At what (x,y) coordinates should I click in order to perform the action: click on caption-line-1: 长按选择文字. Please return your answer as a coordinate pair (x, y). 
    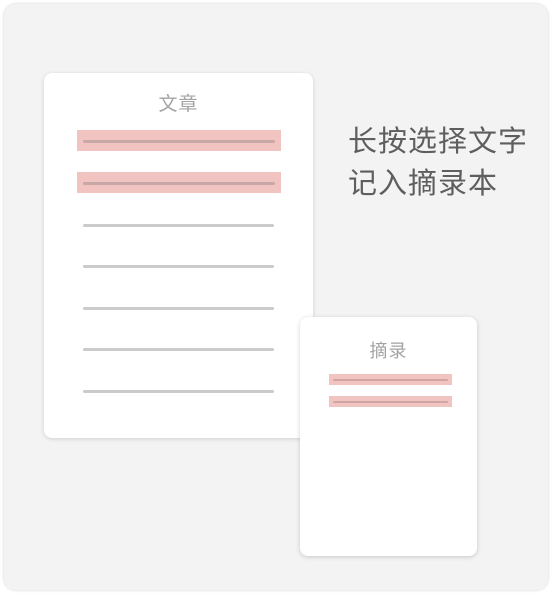
    Looking at the image, I should click on (438, 141).